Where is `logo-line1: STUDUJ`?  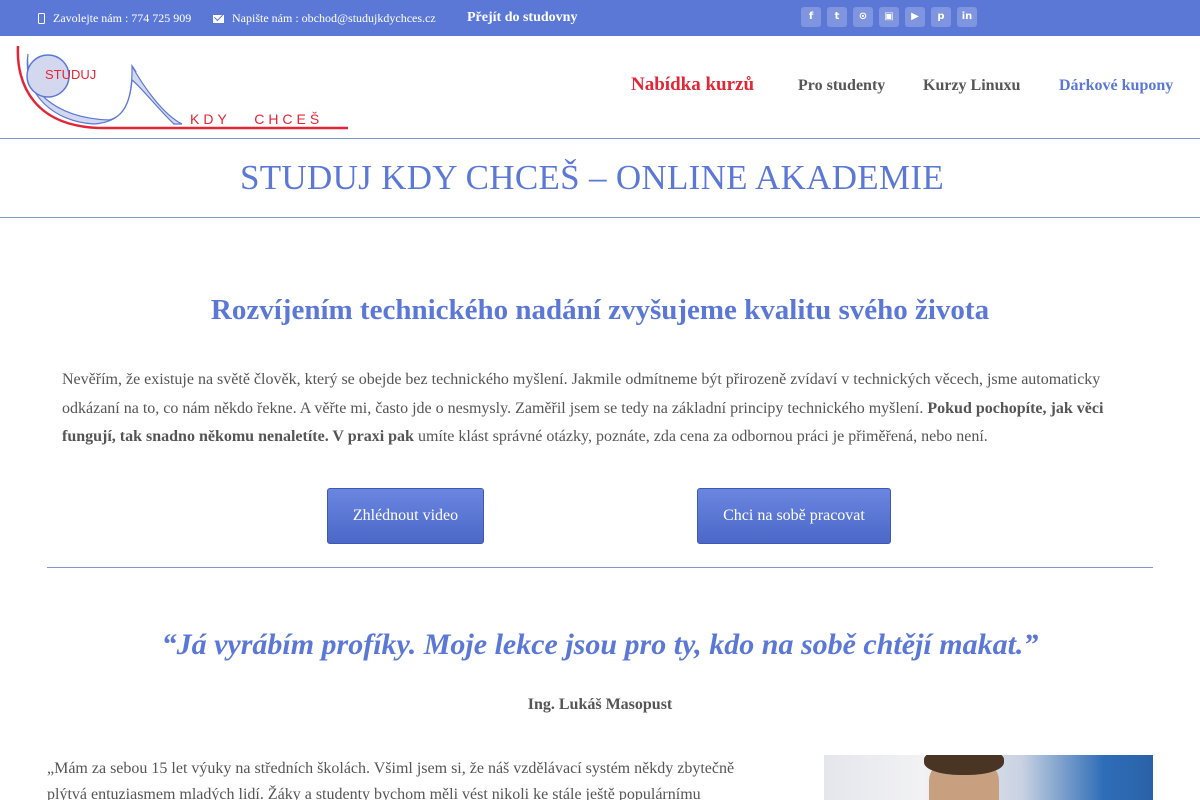
logo-line1: STUDUJ is located at coordinates (70, 74).